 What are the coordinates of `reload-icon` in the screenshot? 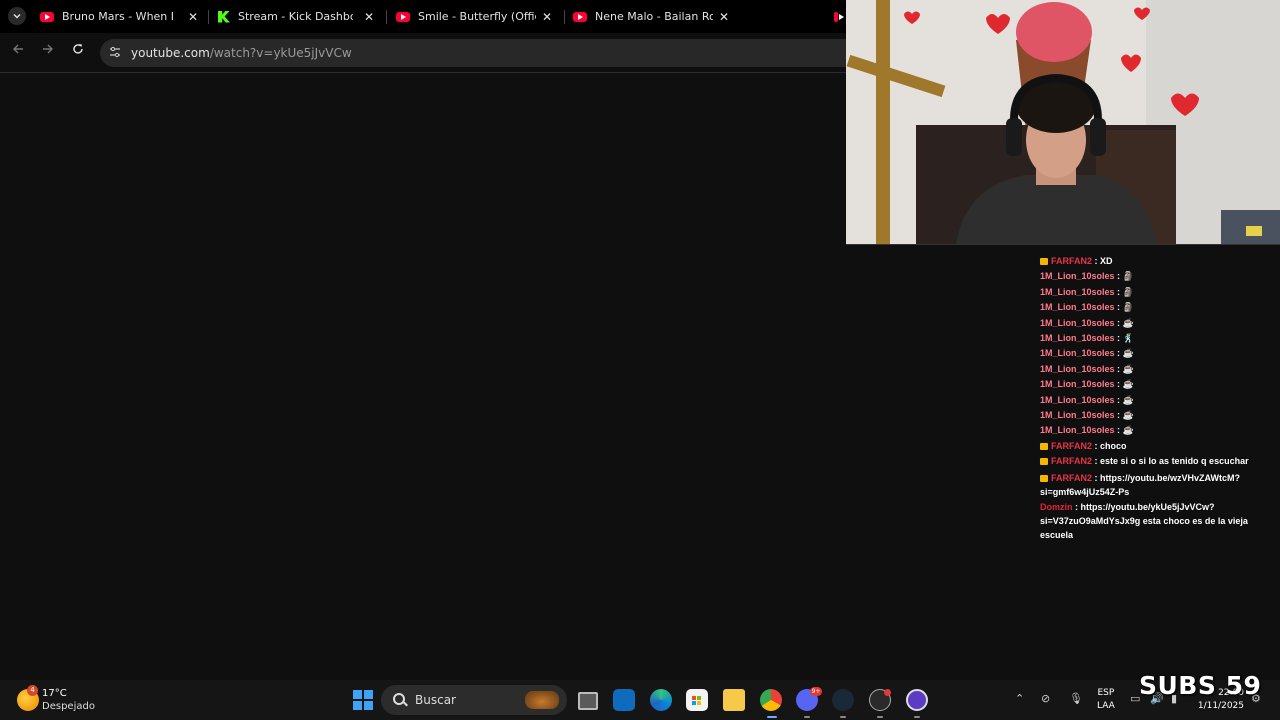 It's located at (78, 49).